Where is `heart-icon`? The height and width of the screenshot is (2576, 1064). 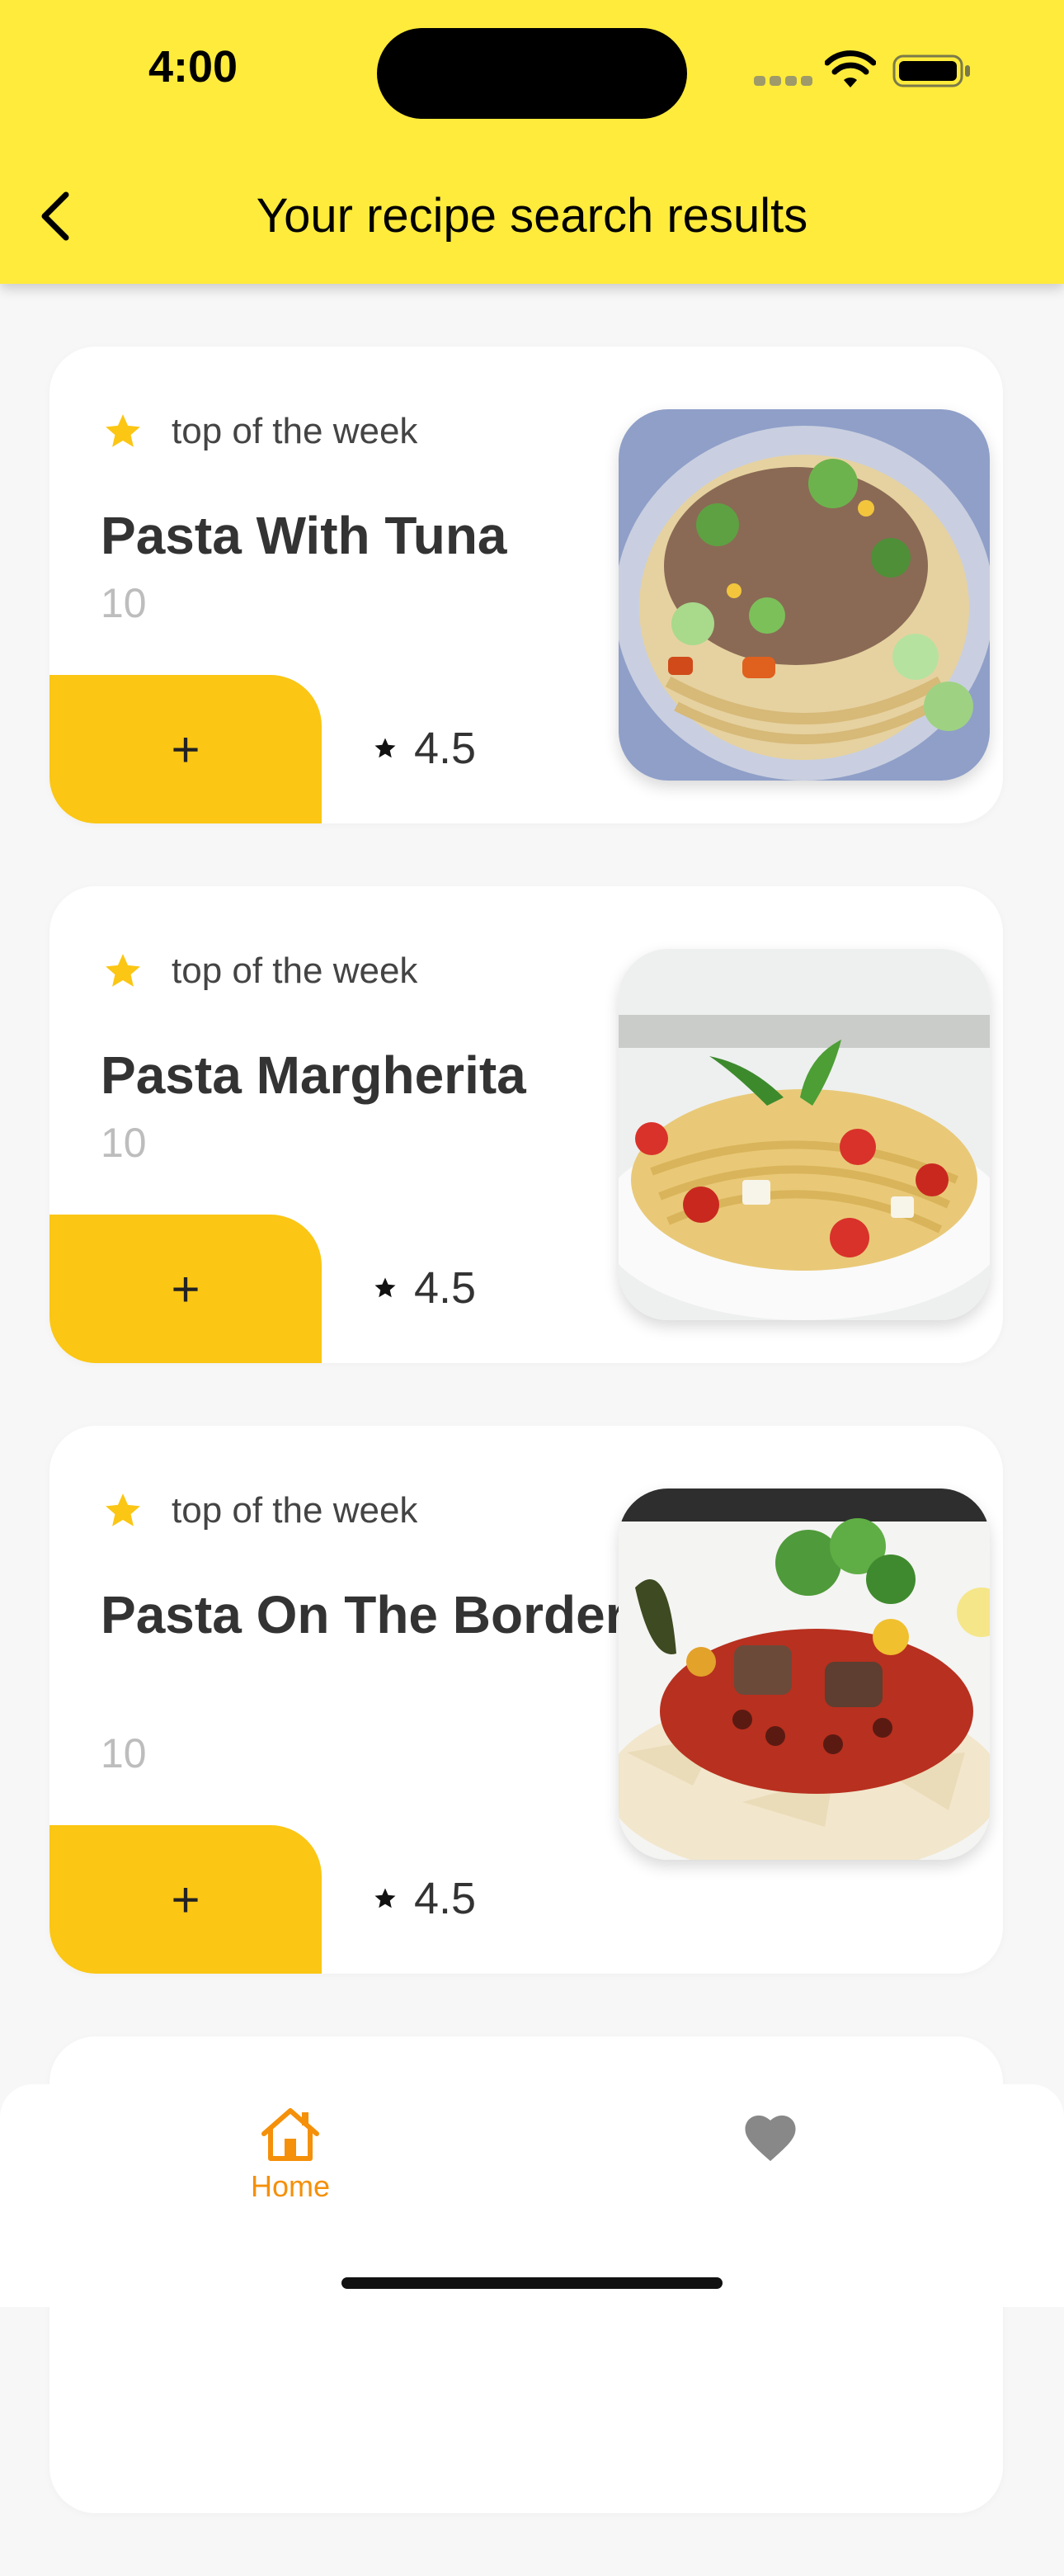 heart-icon is located at coordinates (770, 2137).